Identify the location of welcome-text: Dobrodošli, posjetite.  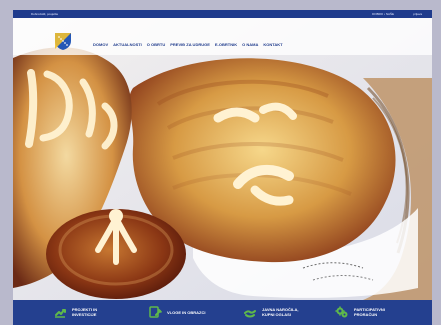
(45, 14).